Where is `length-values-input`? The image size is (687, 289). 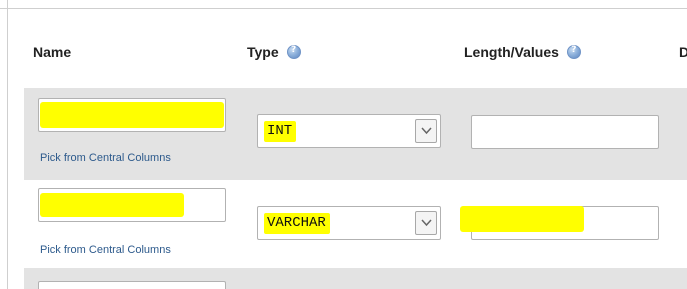 length-values-input is located at coordinates (565, 132).